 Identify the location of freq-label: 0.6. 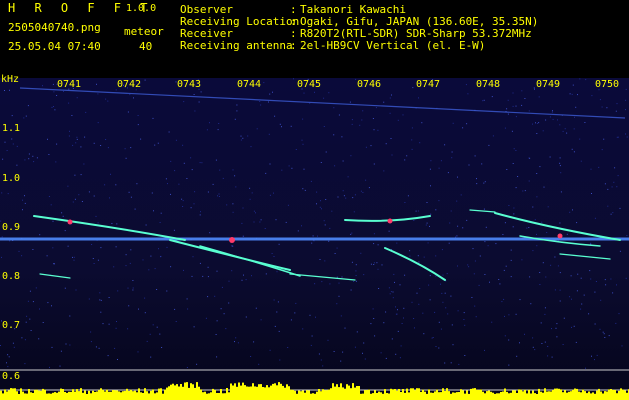
(11, 376).